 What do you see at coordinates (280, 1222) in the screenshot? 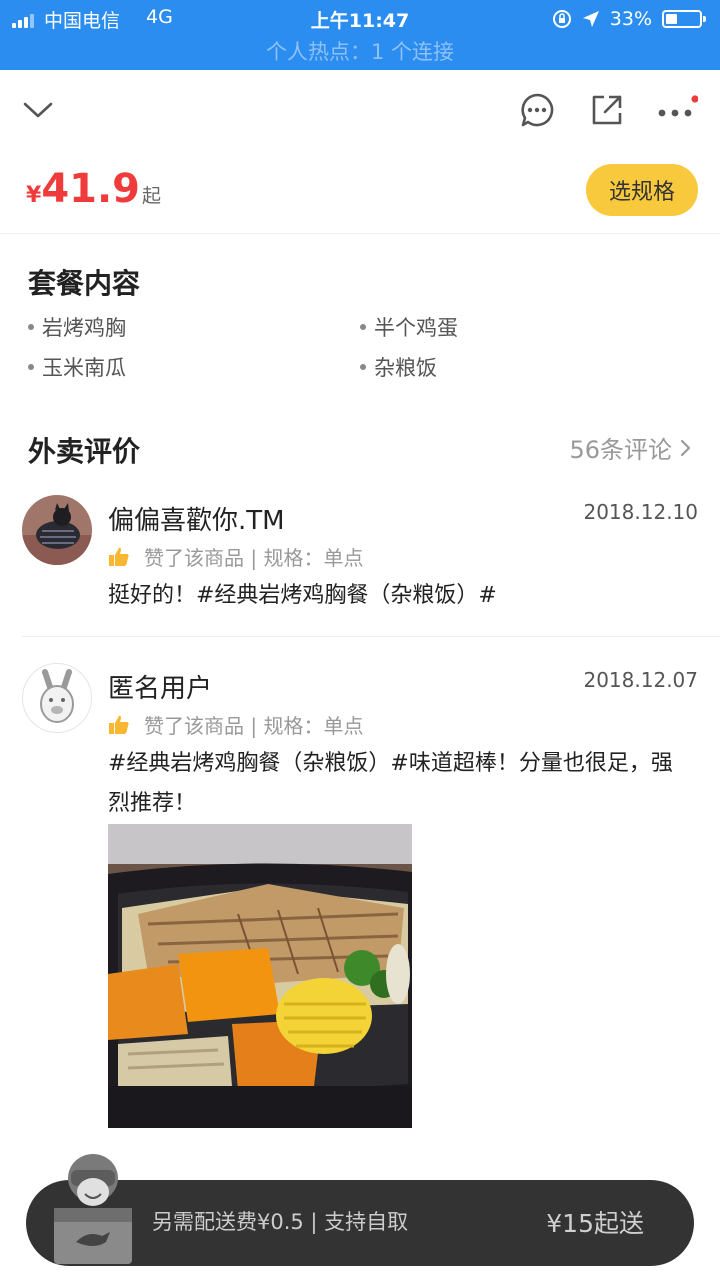
I see `delivery-info: 另需配送费¥0.5 | 支持自取` at bounding box center [280, 1222].